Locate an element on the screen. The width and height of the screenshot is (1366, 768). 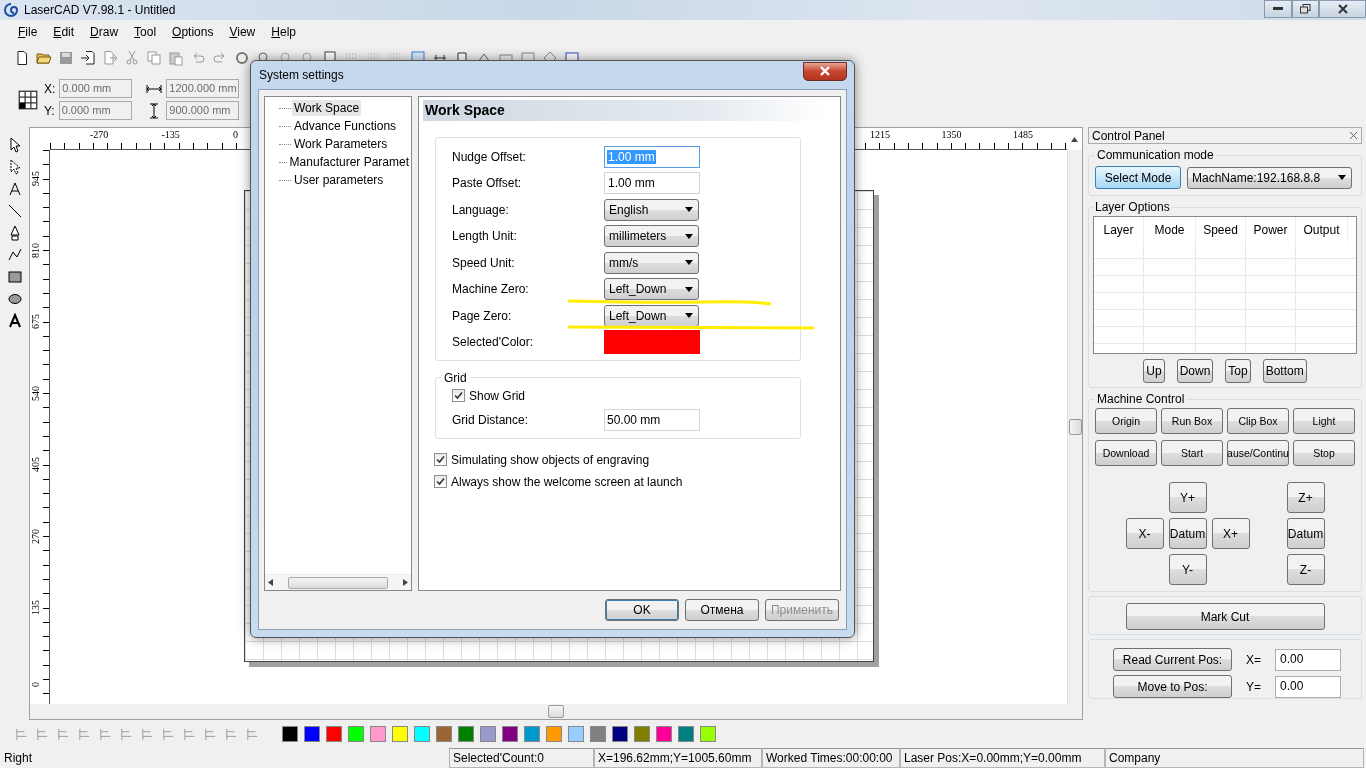
close-button is located at coordinates (825, 71).